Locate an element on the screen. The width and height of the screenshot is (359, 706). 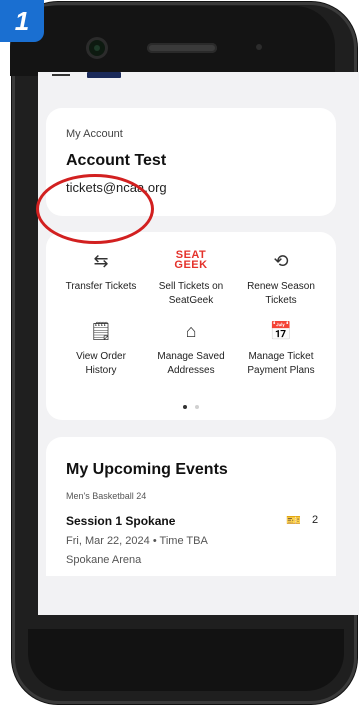
view-order-history-action: 🗒 View Order History is located at coordinates (101, 349).